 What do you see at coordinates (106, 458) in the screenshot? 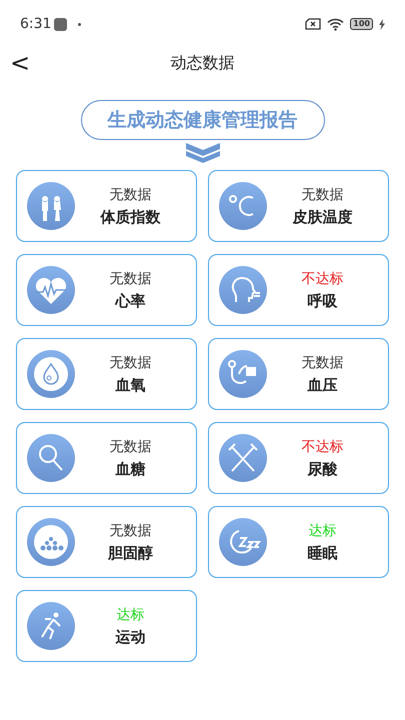
I see `metric-card: 无数据 血糖` at bounding box center [106, 458].